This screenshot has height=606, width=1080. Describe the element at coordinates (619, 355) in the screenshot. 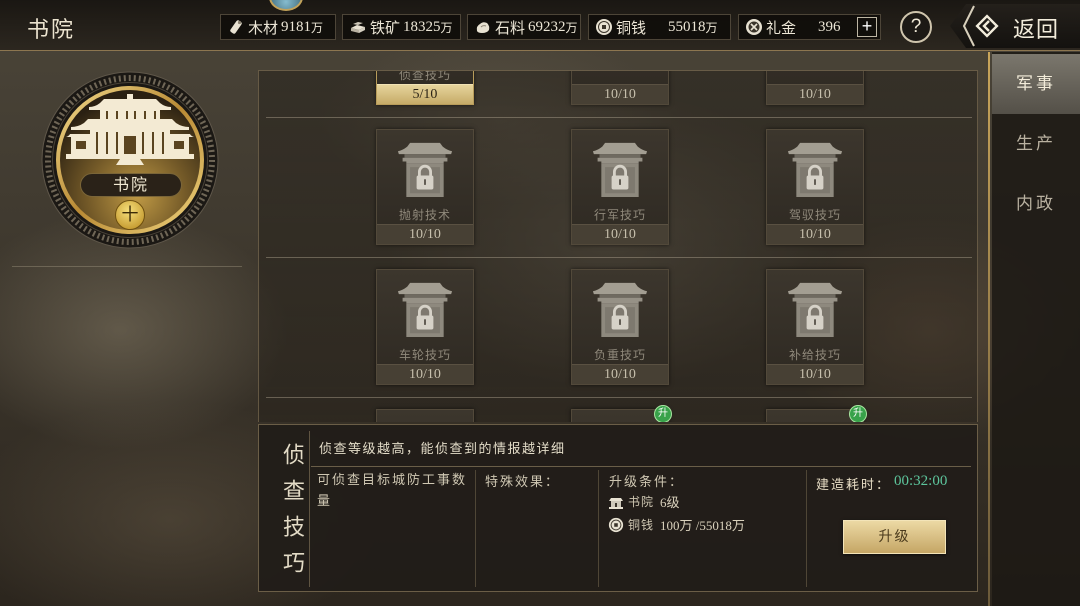

I see `tech-name: 负重技巧` at that location.